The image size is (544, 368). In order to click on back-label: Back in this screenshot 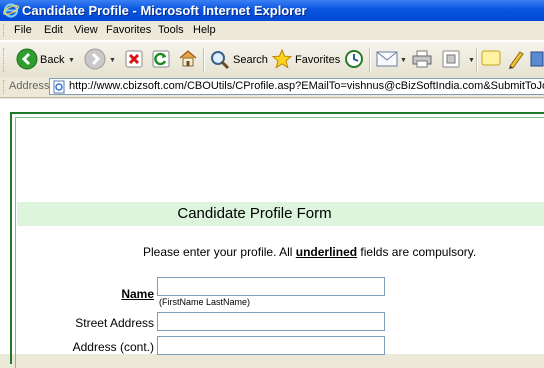, I will do `click(52, 60)`.